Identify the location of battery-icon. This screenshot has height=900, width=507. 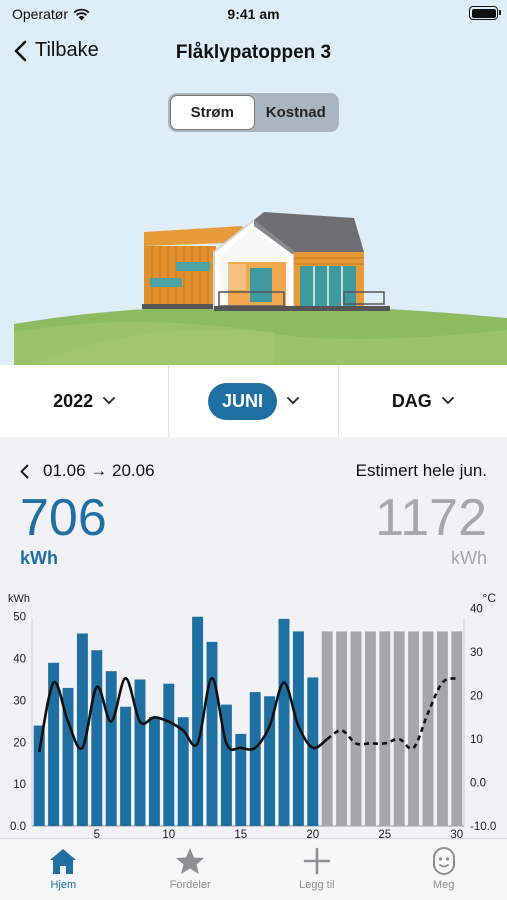
(485, 13).